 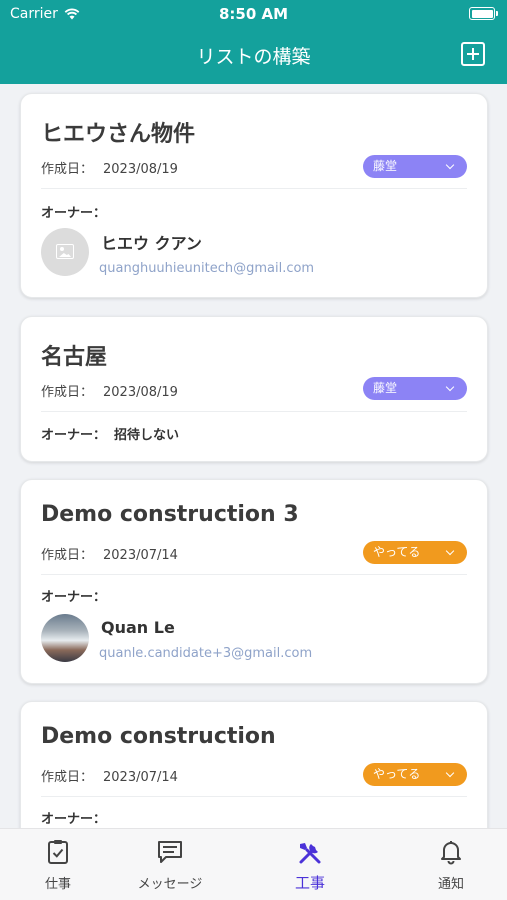 What do you see at coordinates (170, 514) in the screenshot?
I see `card-title: Demo construction 3` at bounding box center [170, 514].